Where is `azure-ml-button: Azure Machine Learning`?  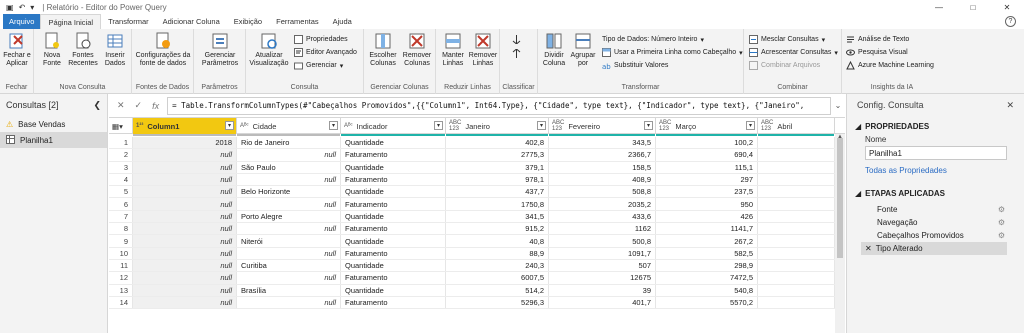 azure-ml-button: Azure Machine Learning is located at coordinates (890, 65).